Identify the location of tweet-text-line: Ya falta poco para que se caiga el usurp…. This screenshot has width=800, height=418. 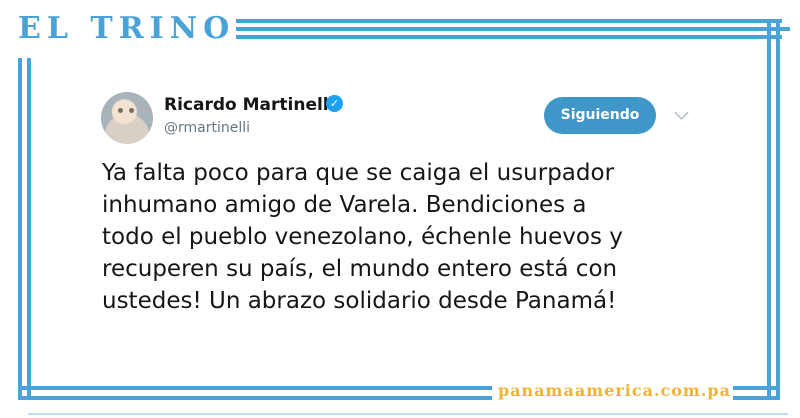
(358, 173).